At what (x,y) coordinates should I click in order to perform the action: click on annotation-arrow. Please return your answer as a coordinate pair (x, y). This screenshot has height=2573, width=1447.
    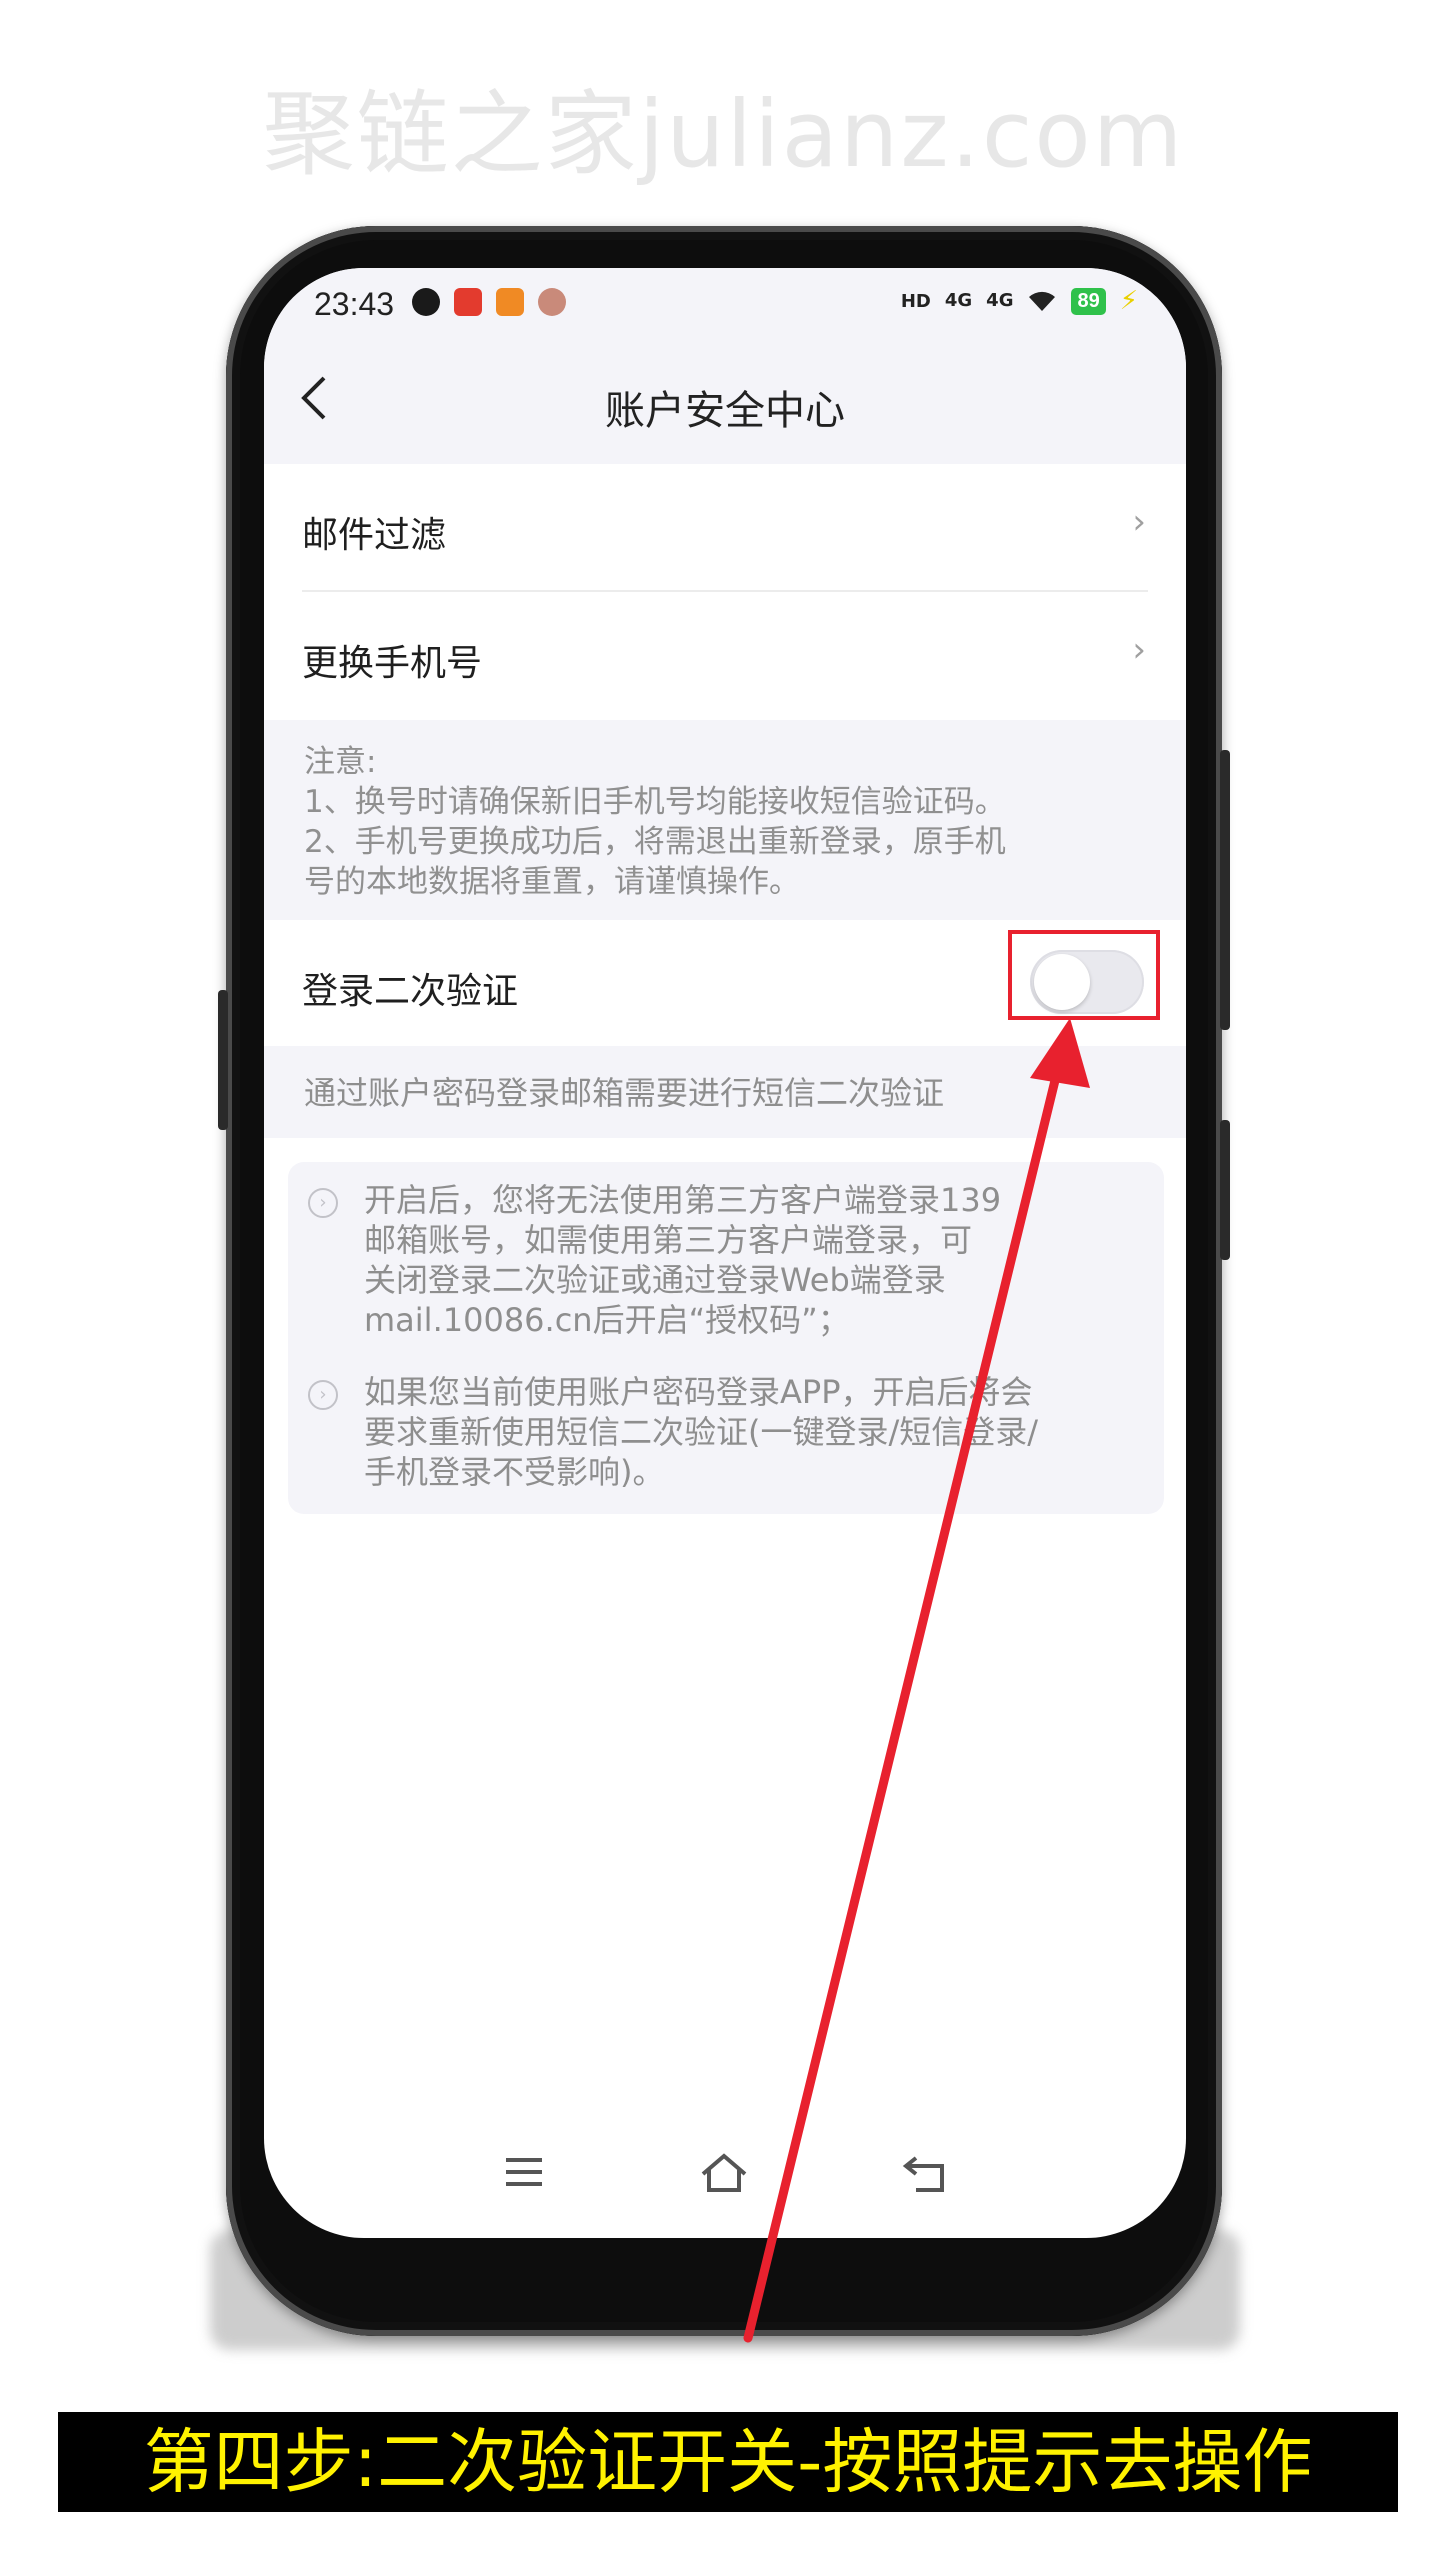
    Looking at the image, I should click on (916, 1680).